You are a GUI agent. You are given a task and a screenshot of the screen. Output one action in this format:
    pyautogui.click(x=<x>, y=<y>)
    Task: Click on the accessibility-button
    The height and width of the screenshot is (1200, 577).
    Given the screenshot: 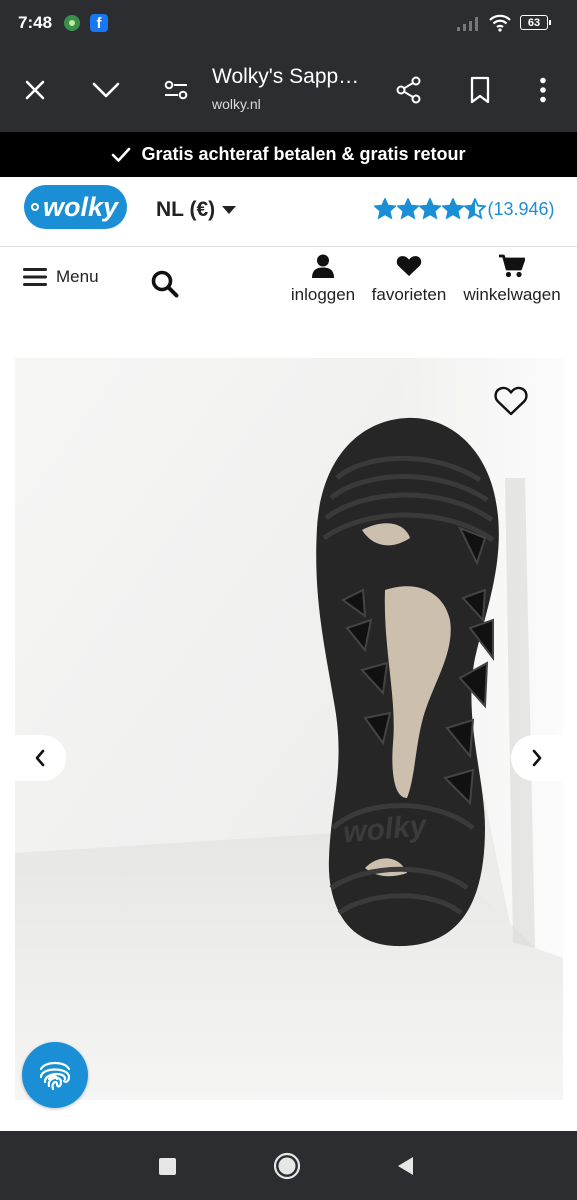 What is the action you would take?
    pyautogui.click(x=55, y=1075)
    